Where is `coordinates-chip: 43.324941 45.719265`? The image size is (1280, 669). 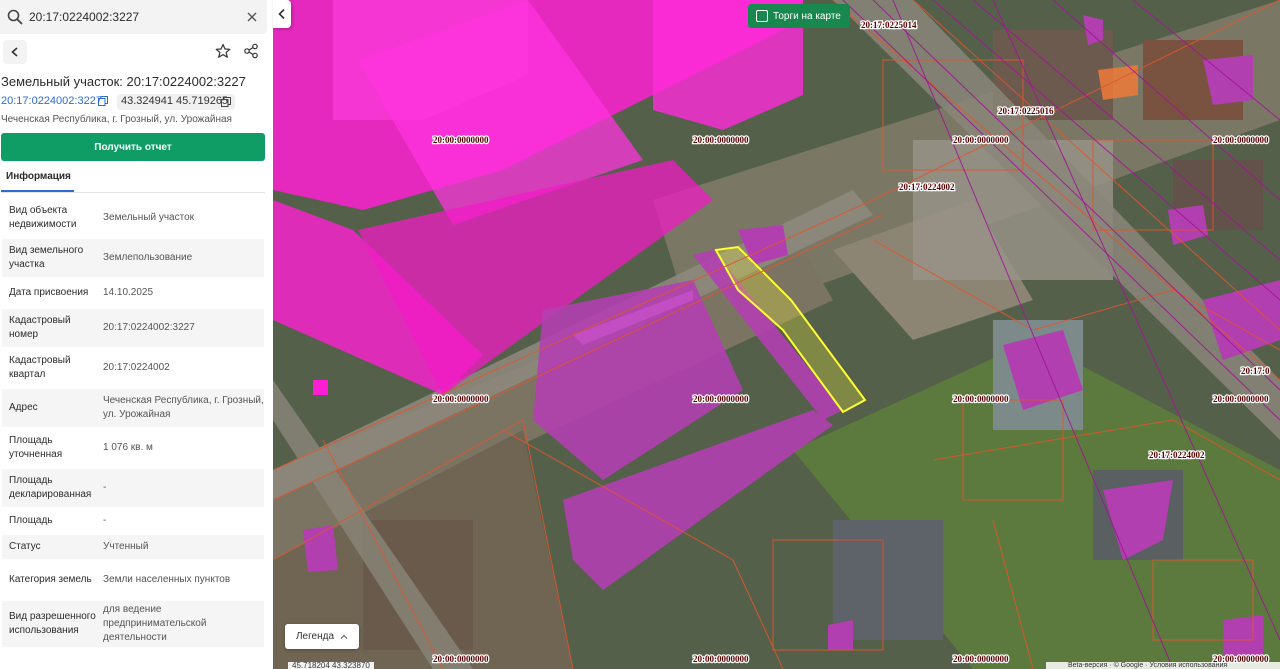 coordinates-chip: 43.324941 45.719265 is located at coordinates (176, 102).